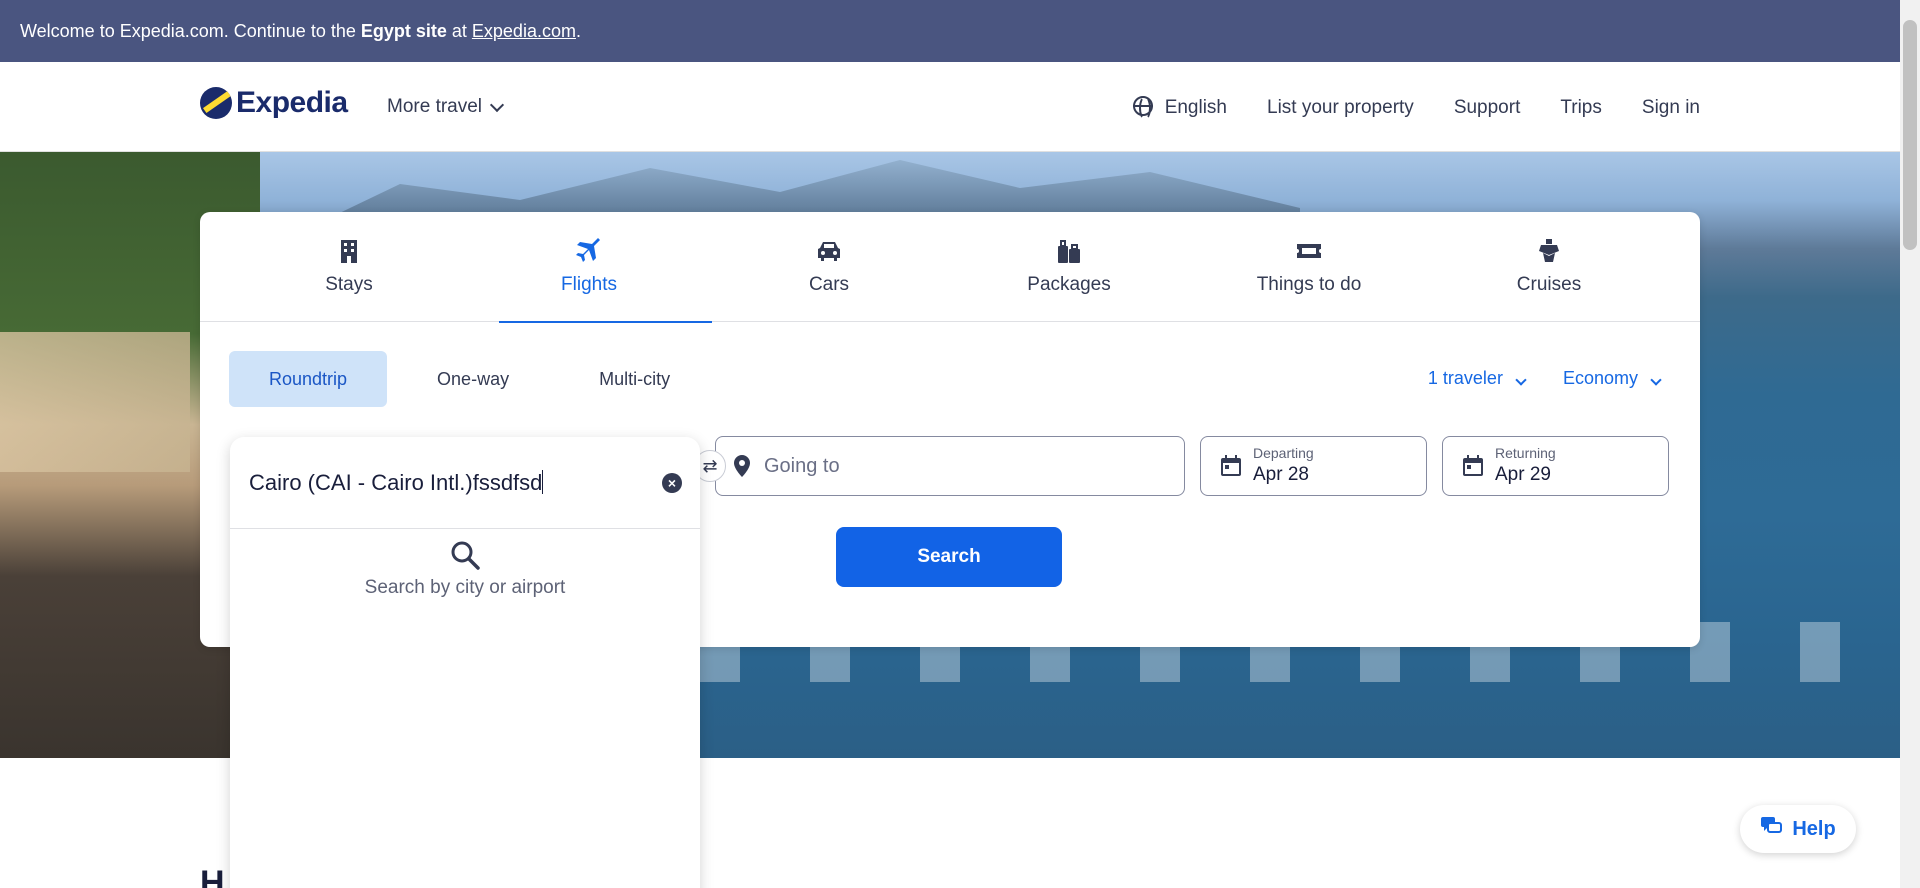  What do you see at coordinates (403, 30) in the screenshot?
I see `banner-site: Egypt site` at bounding box center [403, 30].